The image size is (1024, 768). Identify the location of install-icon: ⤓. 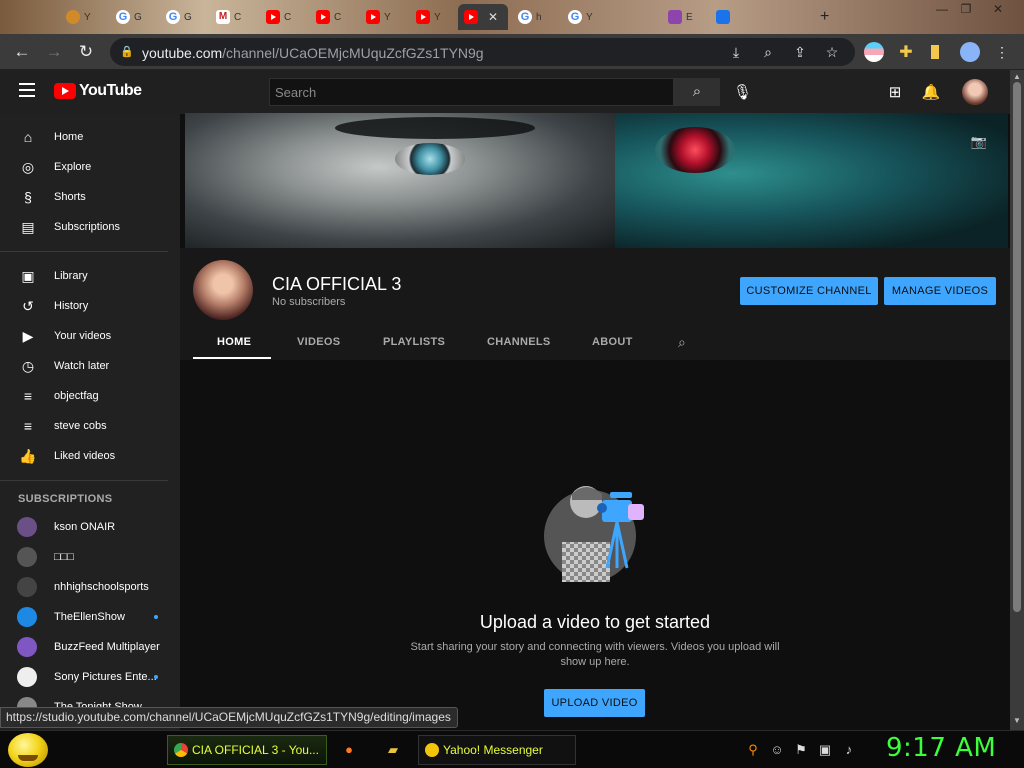
(736, 52).